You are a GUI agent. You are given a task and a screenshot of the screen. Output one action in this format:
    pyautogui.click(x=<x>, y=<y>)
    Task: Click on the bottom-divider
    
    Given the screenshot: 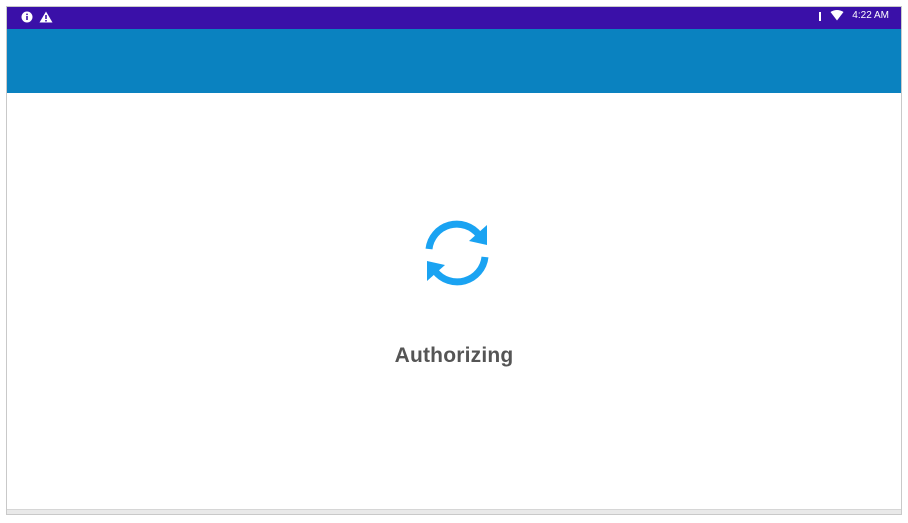 What is the action you would take?
    pyautogui.click(x=454, y=511)
    